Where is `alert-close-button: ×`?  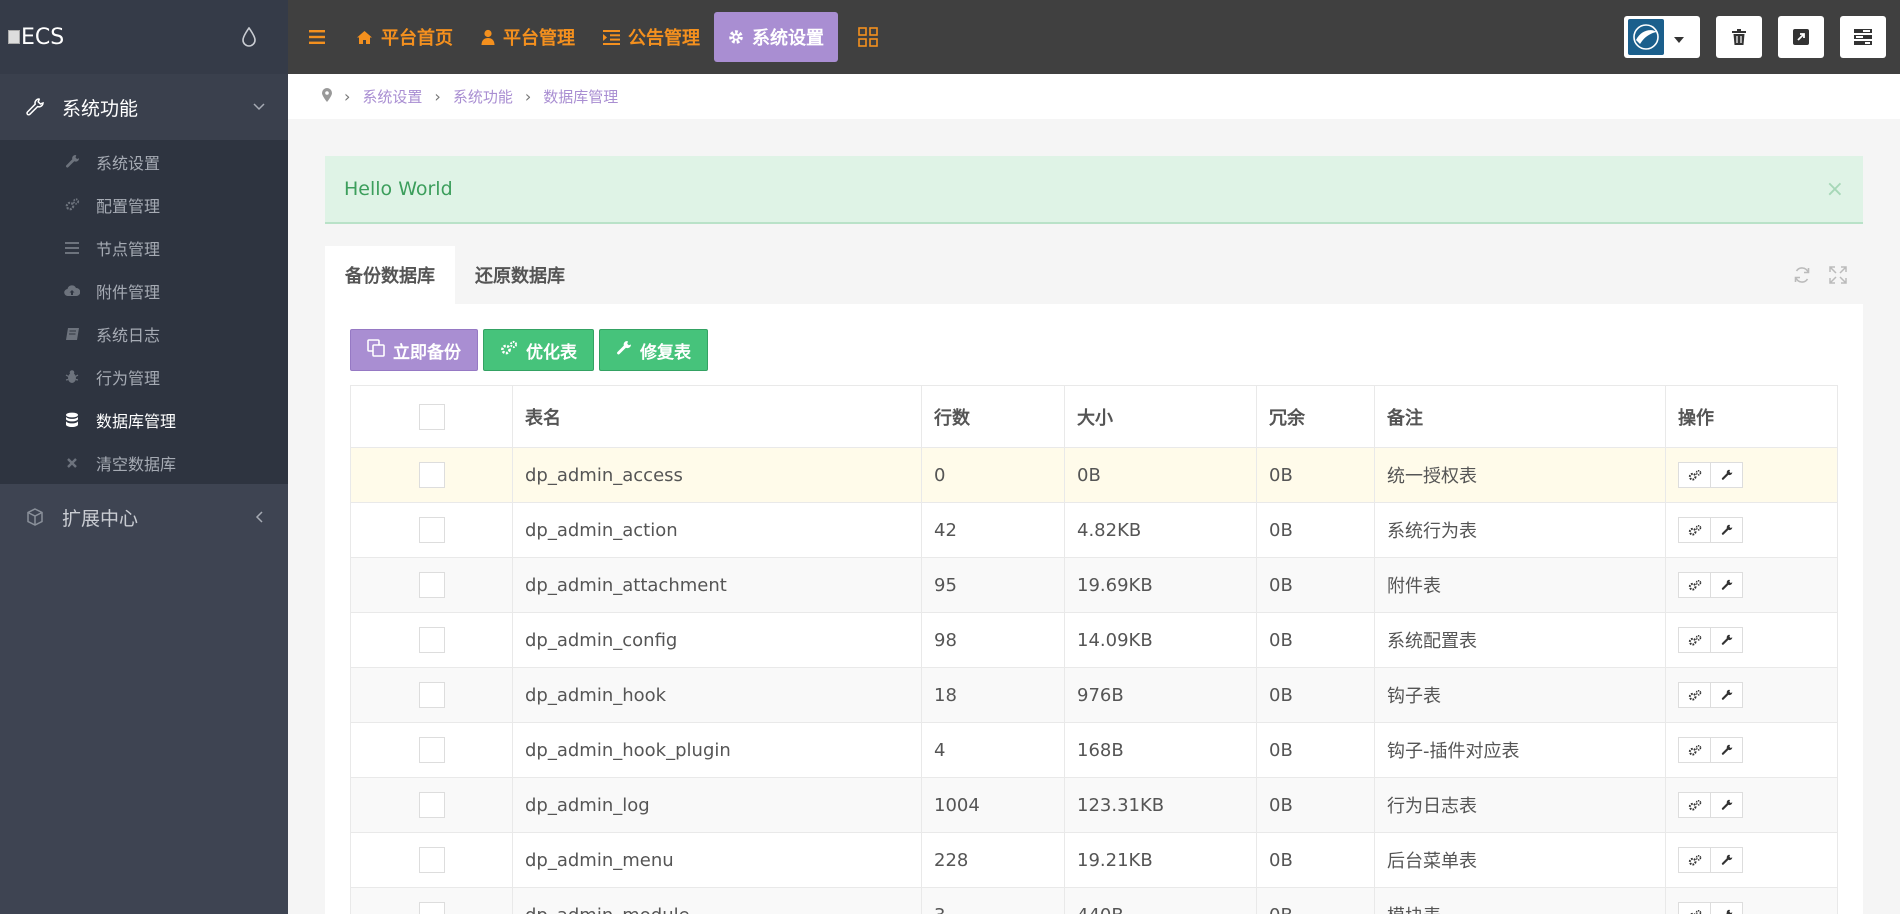
alert-close-button: × is located at coordinates (1835, 189).